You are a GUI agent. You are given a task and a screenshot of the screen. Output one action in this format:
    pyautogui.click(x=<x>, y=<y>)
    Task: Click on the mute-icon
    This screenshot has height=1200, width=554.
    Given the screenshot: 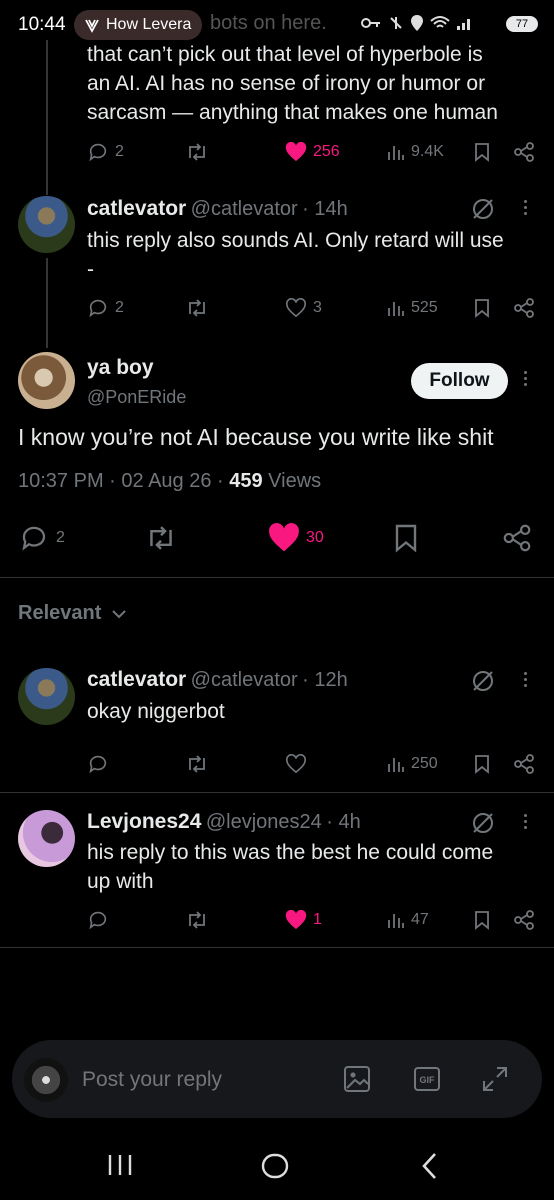 What is the action you would take?
    pyautogui.click(x=396, y=23)
    